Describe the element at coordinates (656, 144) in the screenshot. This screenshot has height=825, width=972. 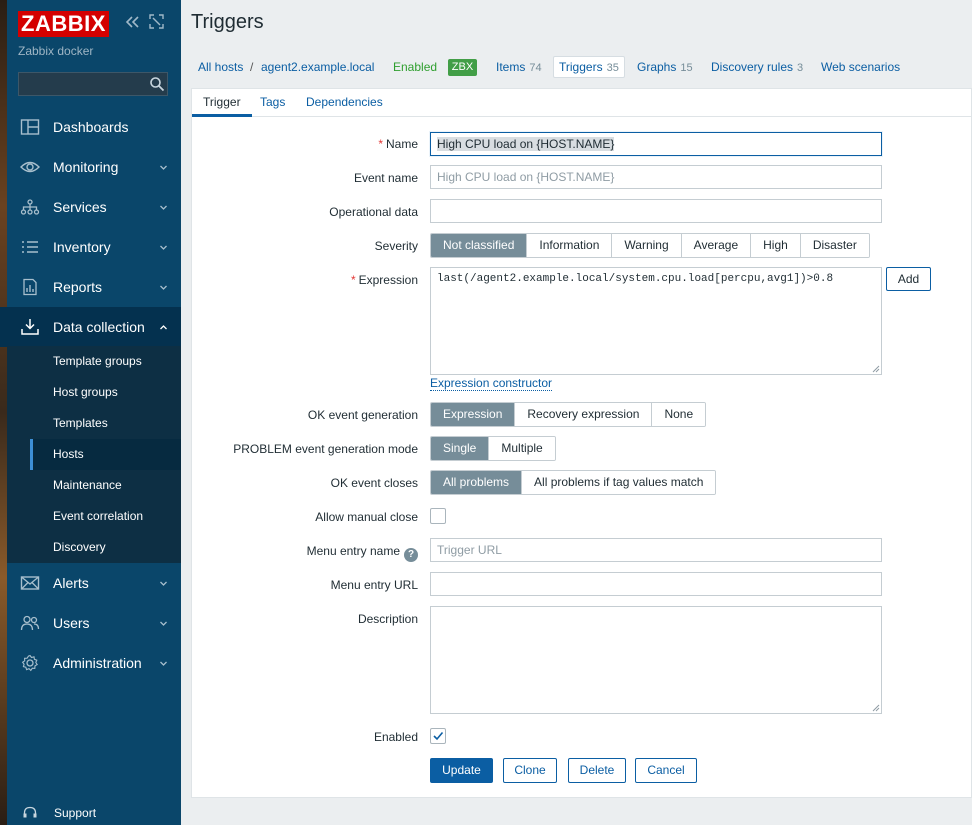
I see `name-input: High CPU load on {HOST.NAME}` at that location.